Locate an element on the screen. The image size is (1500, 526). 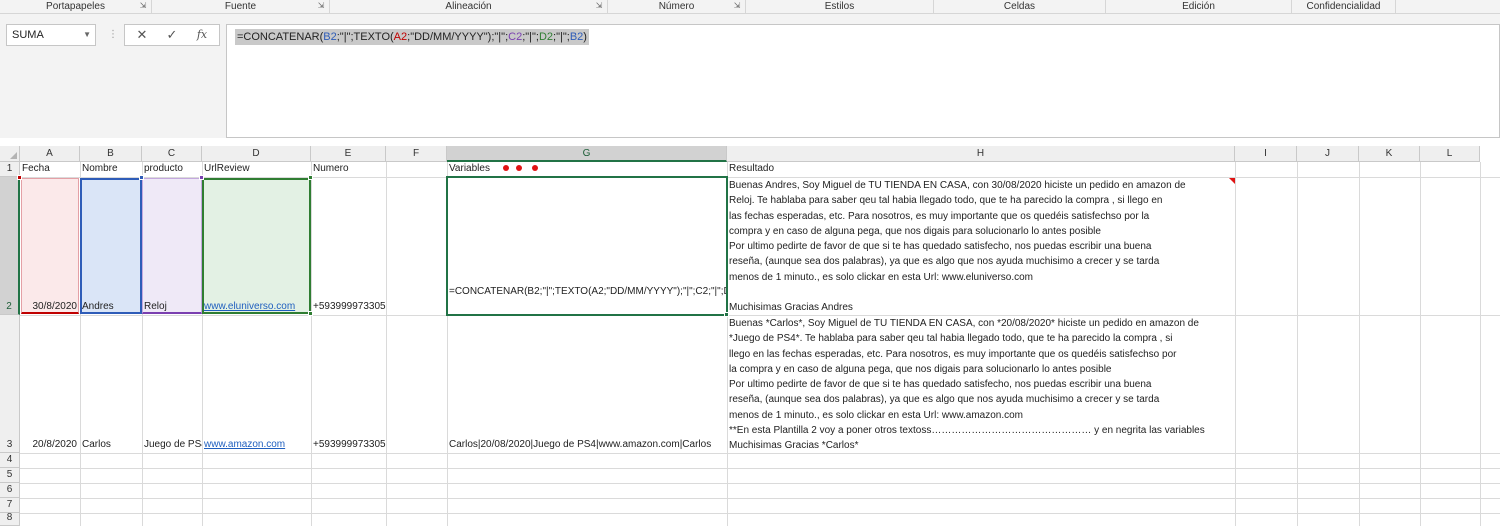
formula-ref-a2: A2 is located at coordinates (400, 37).